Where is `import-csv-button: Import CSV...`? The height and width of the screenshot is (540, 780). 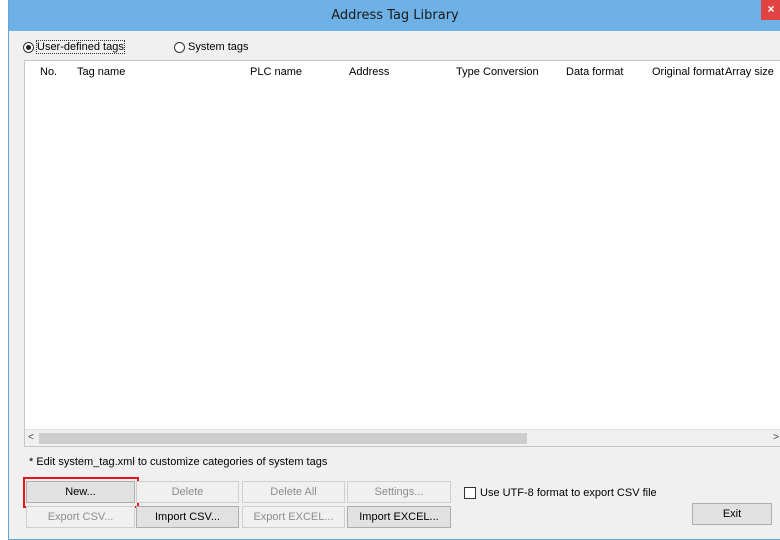
import-csv-button: Import CSV... is located at coordinates (187, 517).